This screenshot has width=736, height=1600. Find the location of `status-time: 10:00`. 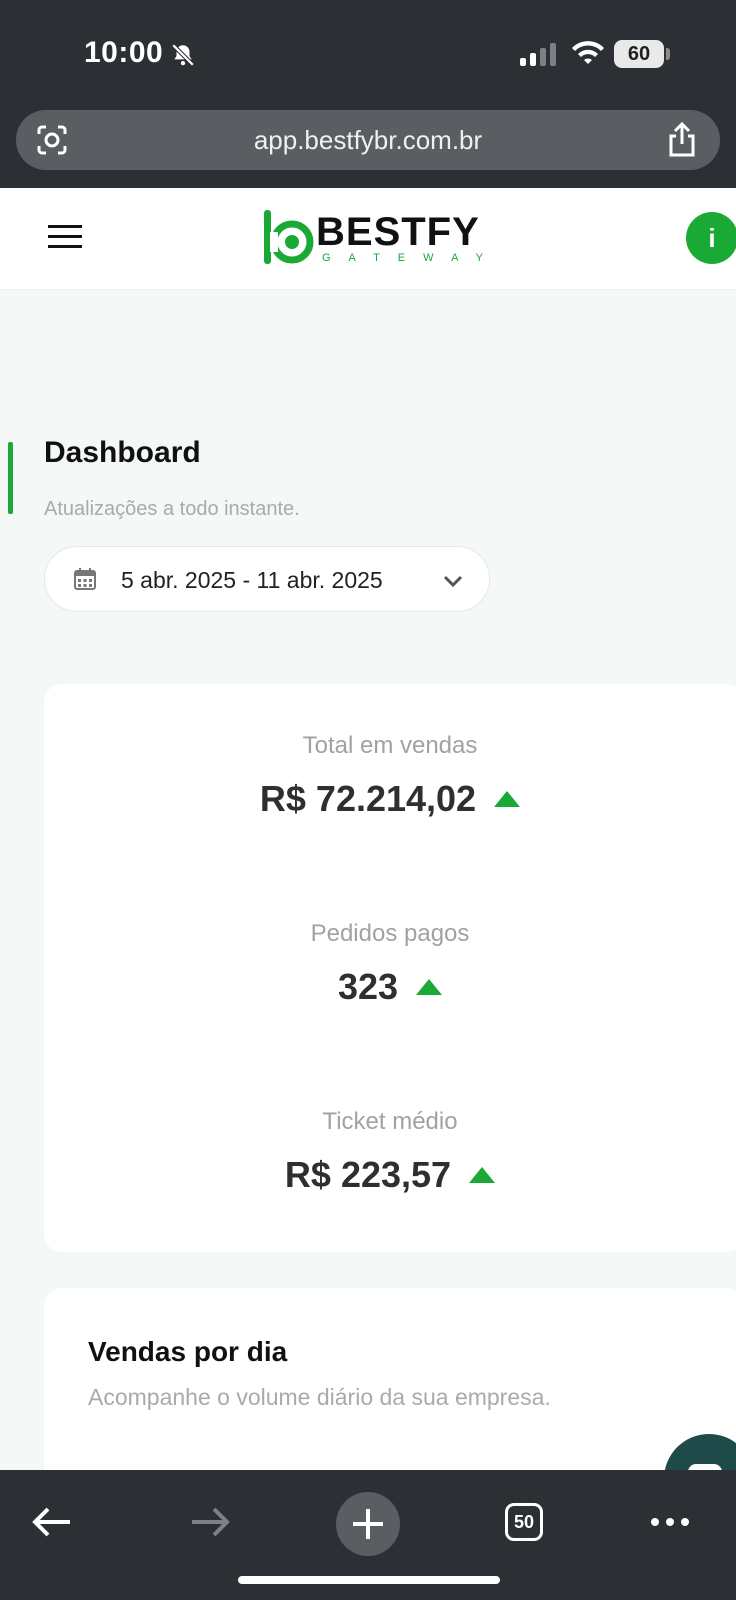

status-time: 10:00 is located at coordinates (124, 52).